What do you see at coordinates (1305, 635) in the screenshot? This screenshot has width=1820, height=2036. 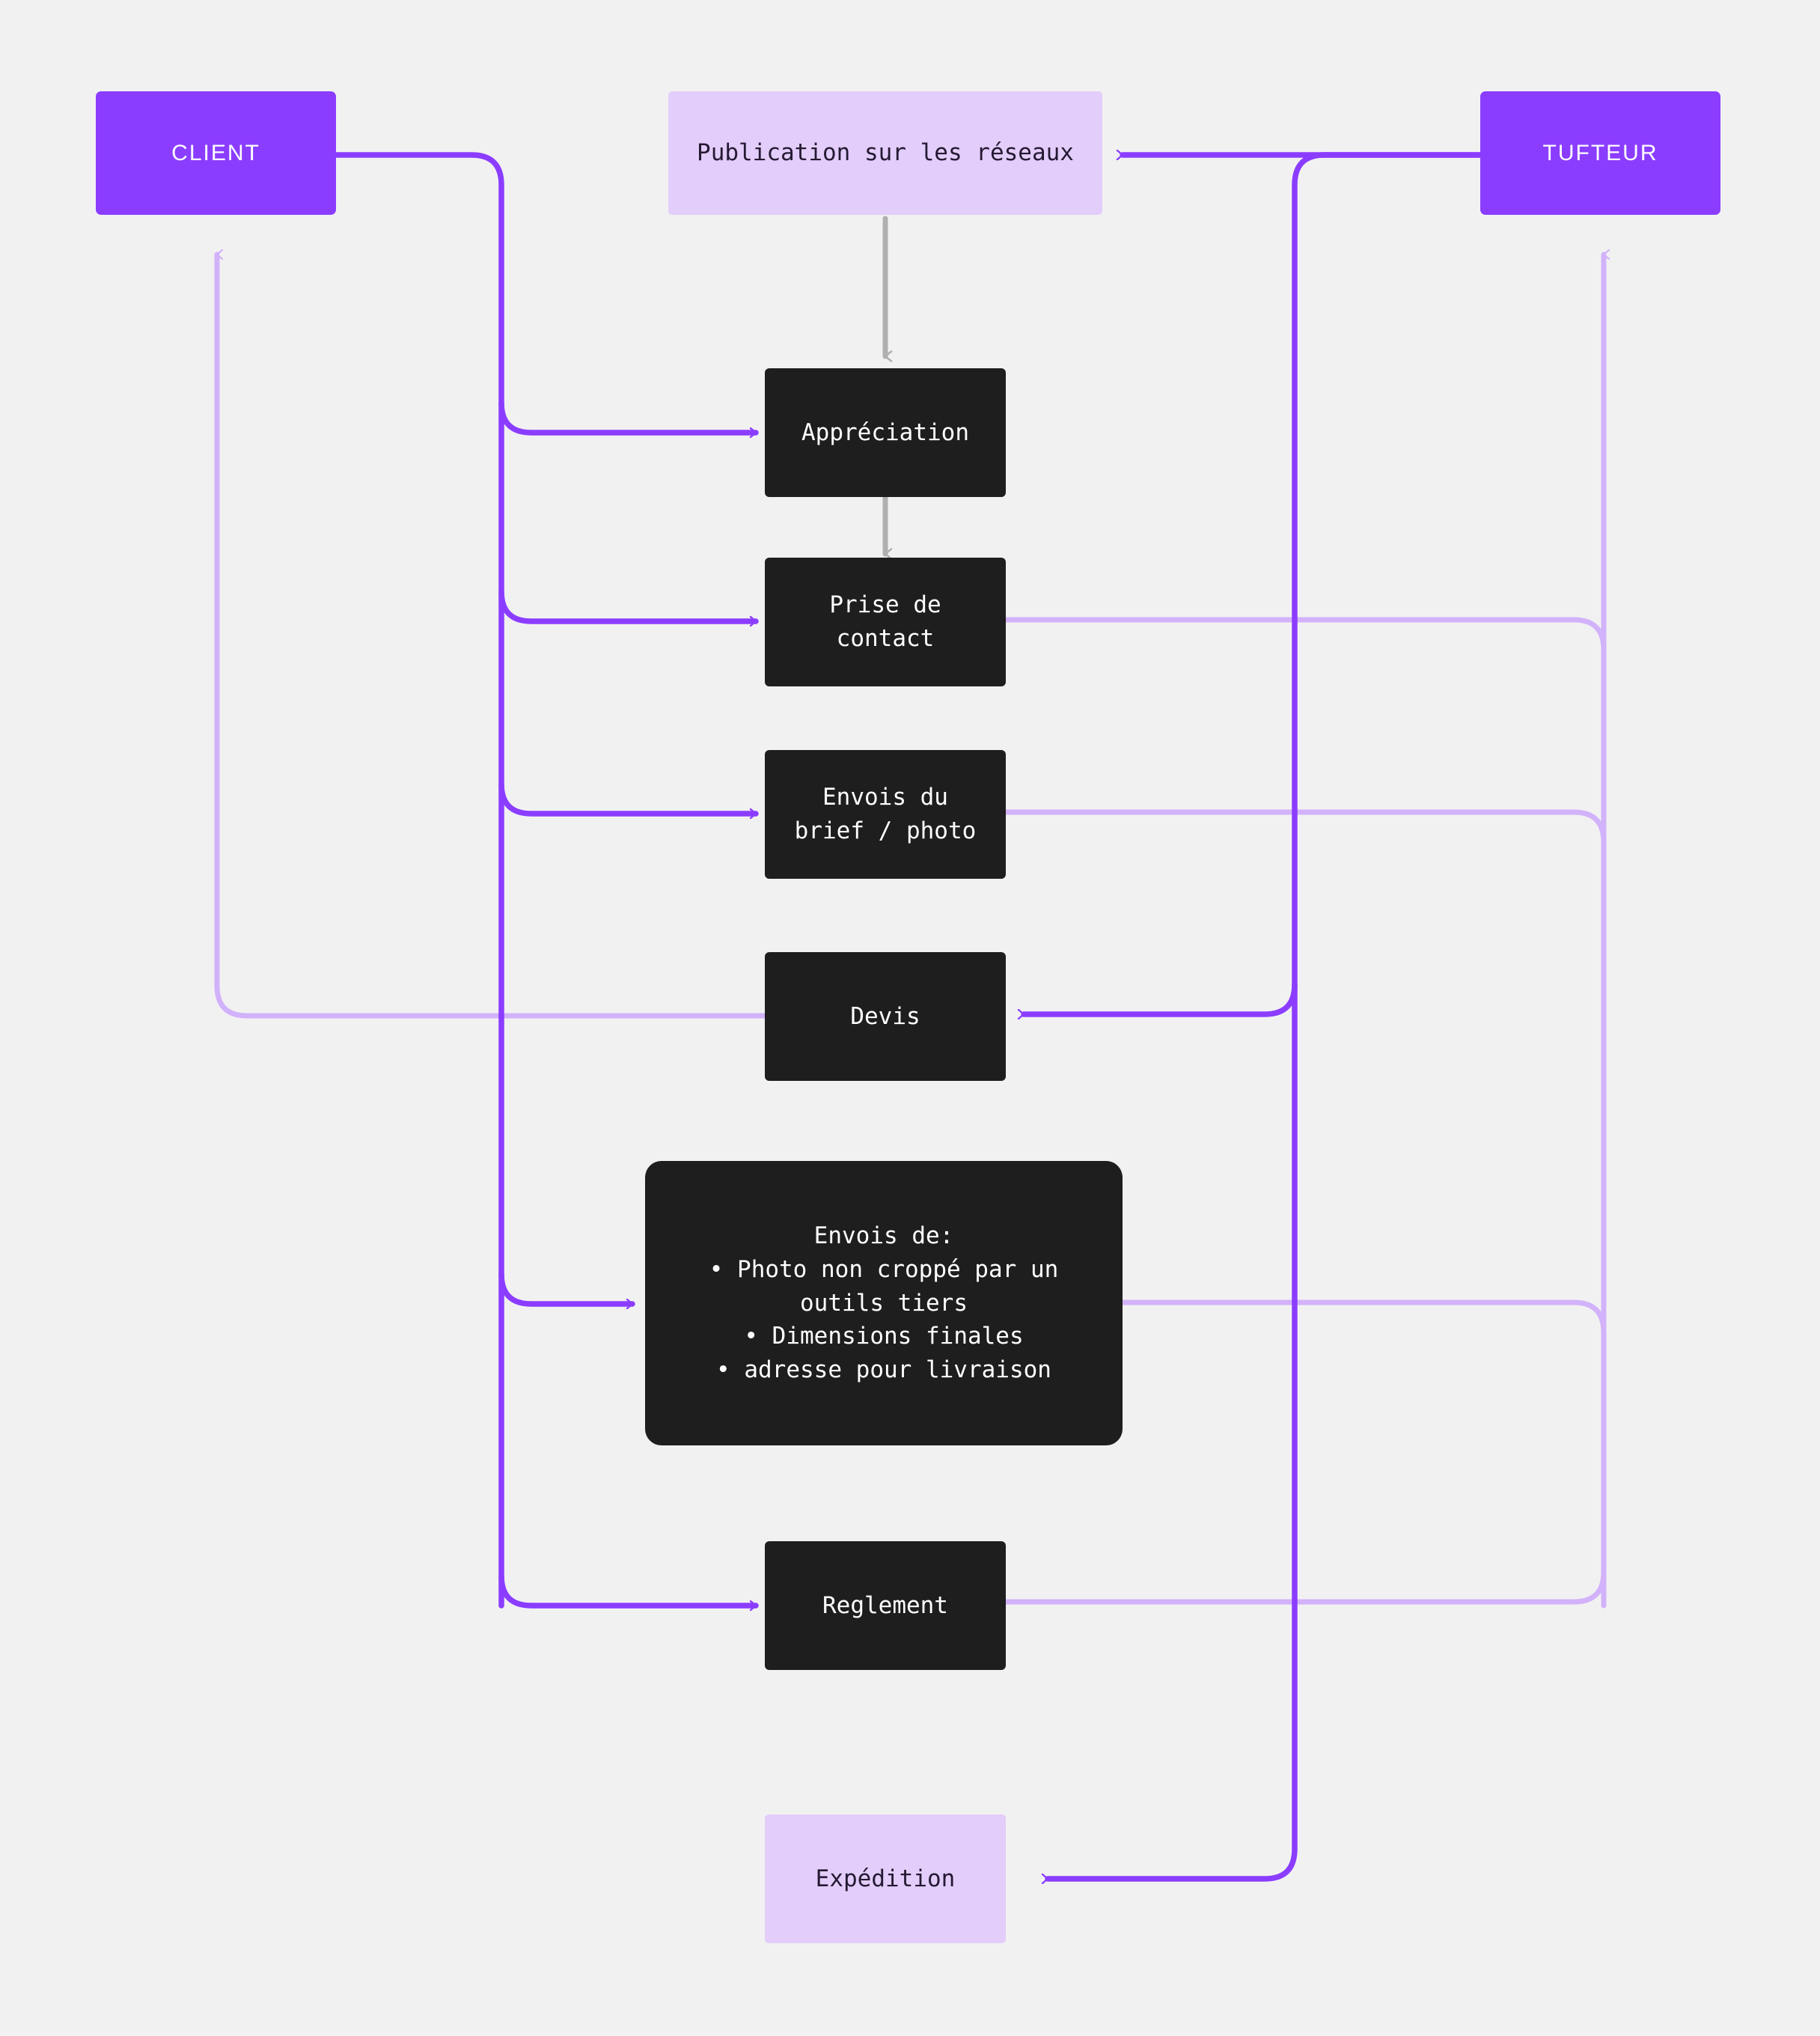 I see `edge-prise-contact-to-tufteur` at bounding box center [1305, 635].